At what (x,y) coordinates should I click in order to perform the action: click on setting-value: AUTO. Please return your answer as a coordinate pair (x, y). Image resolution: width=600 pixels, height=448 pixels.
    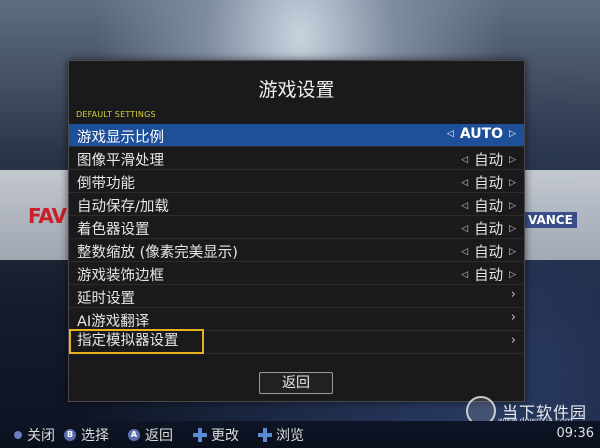
    Looking at the image, I should click on (481, 134).